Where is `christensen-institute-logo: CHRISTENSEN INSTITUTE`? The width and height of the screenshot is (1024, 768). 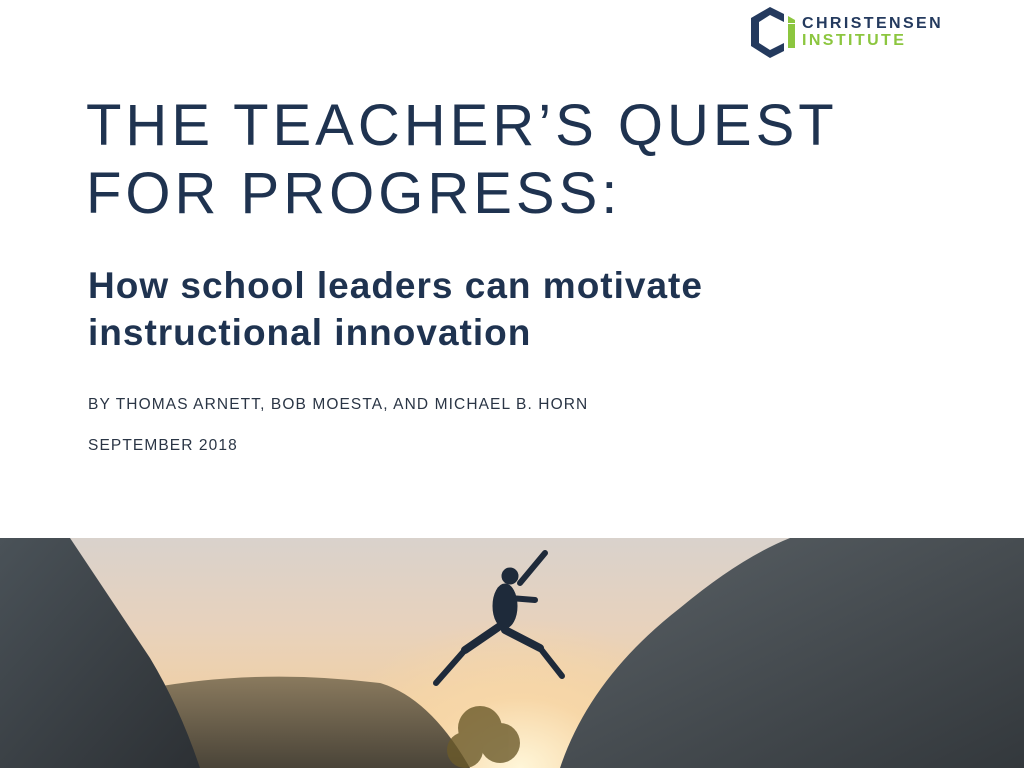 christensen-institute-logo: CHRISTENSEN INSTITUTE is located at coordinates (848, 33).